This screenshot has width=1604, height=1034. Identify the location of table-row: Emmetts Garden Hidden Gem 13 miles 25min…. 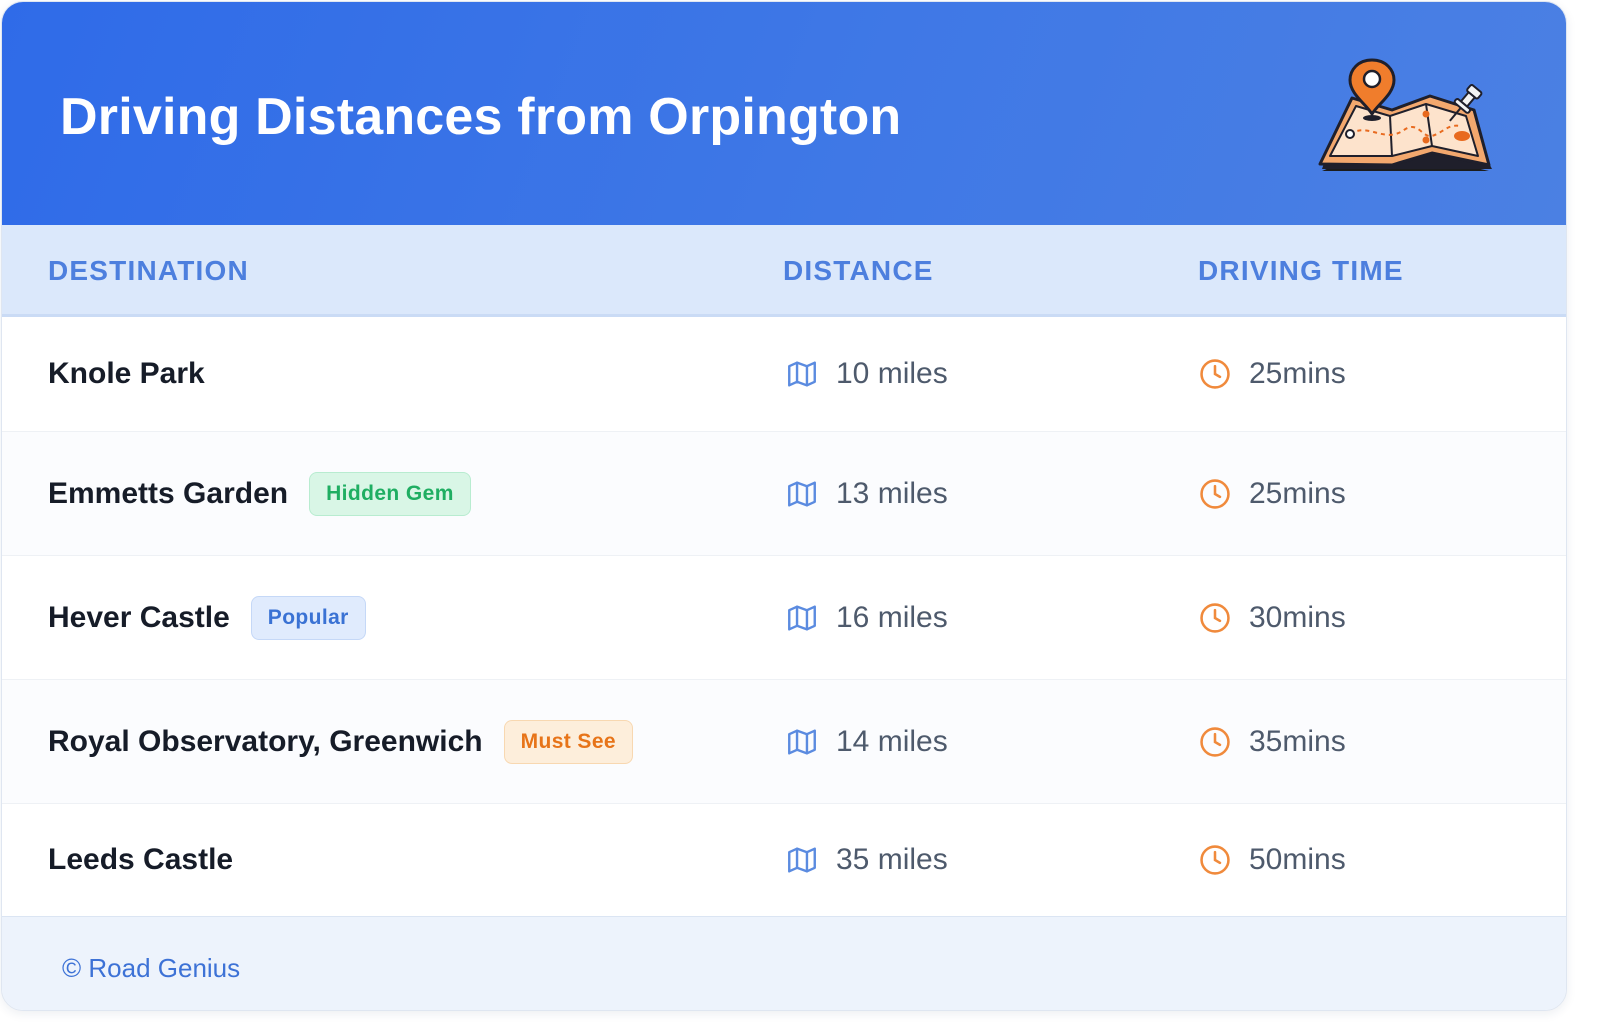
(784, 494).